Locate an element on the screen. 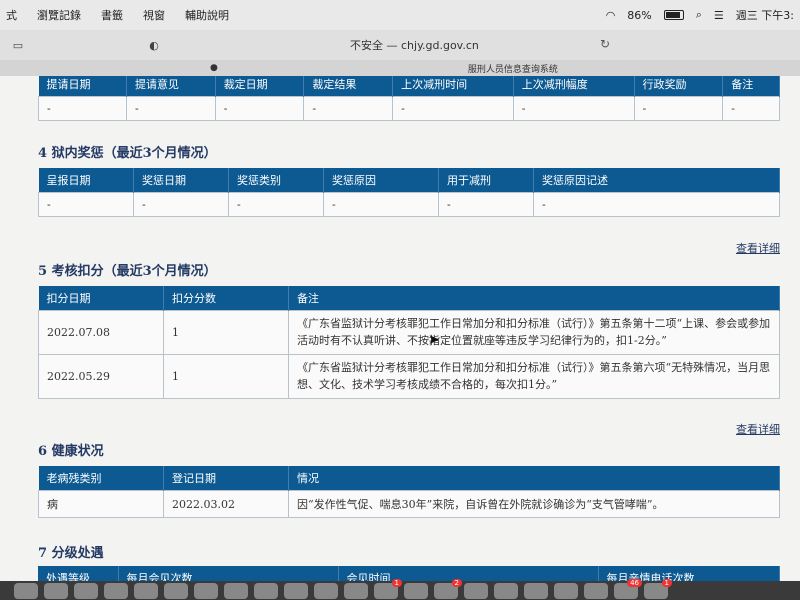 The width and height of the screenshot is (800, 600). view-details-link-rewards: 查看详细 is located at coordinates (758, 248).